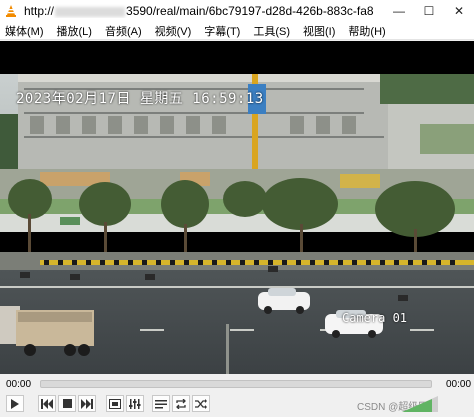 The width and height of the screenshot is (474, 417). Describe the element at coordinates (366, 31) in the screenshot. I see `menu-help: 帮助(H)` at that location.